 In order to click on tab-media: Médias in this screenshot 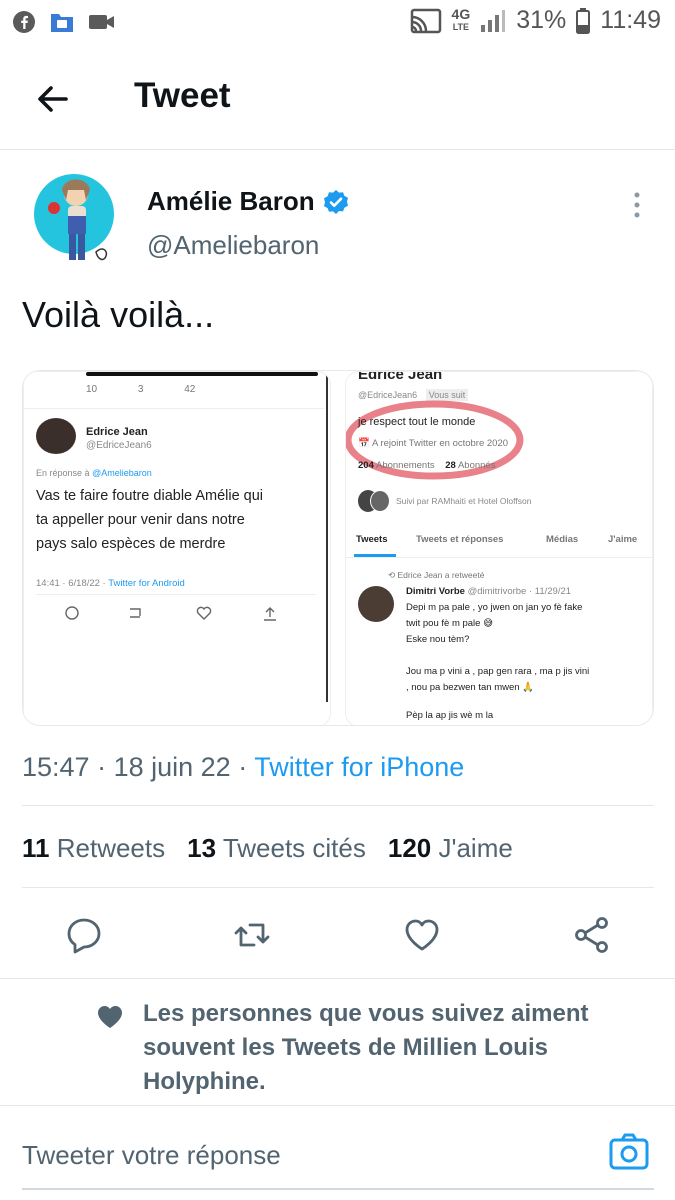, I will do `click(562, 539)`.